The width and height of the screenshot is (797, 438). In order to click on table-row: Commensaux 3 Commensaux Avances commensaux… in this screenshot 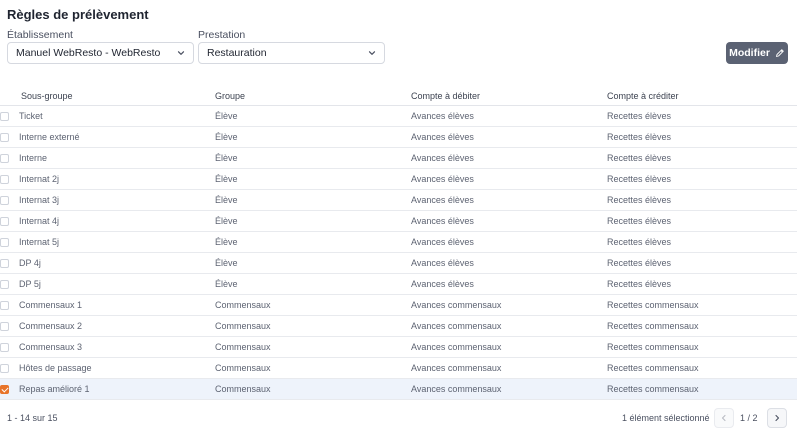, I will do `click(398, 347)`.